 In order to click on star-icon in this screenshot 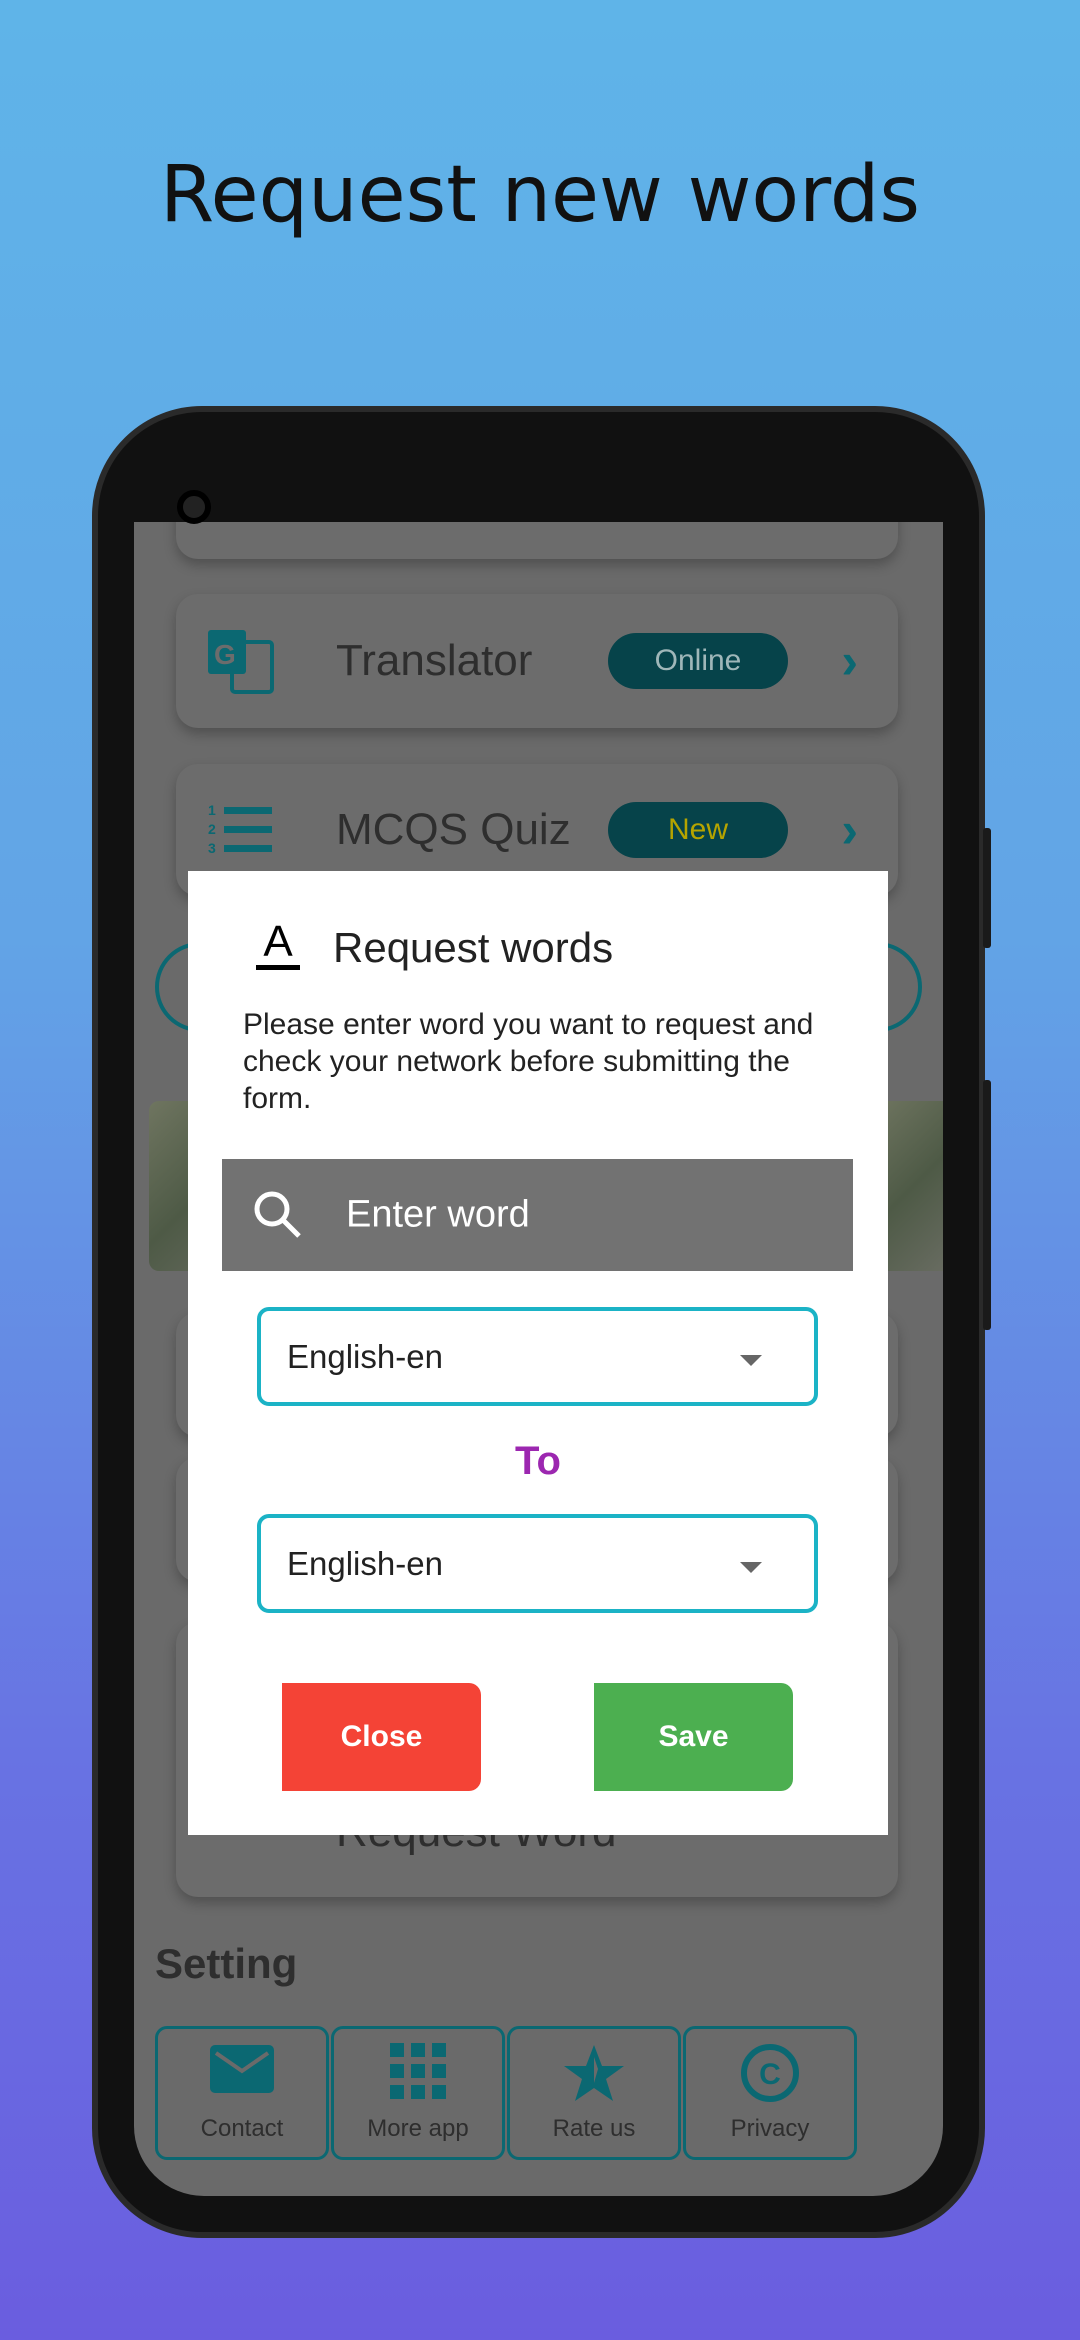, I will do `click(594, 2073)`.